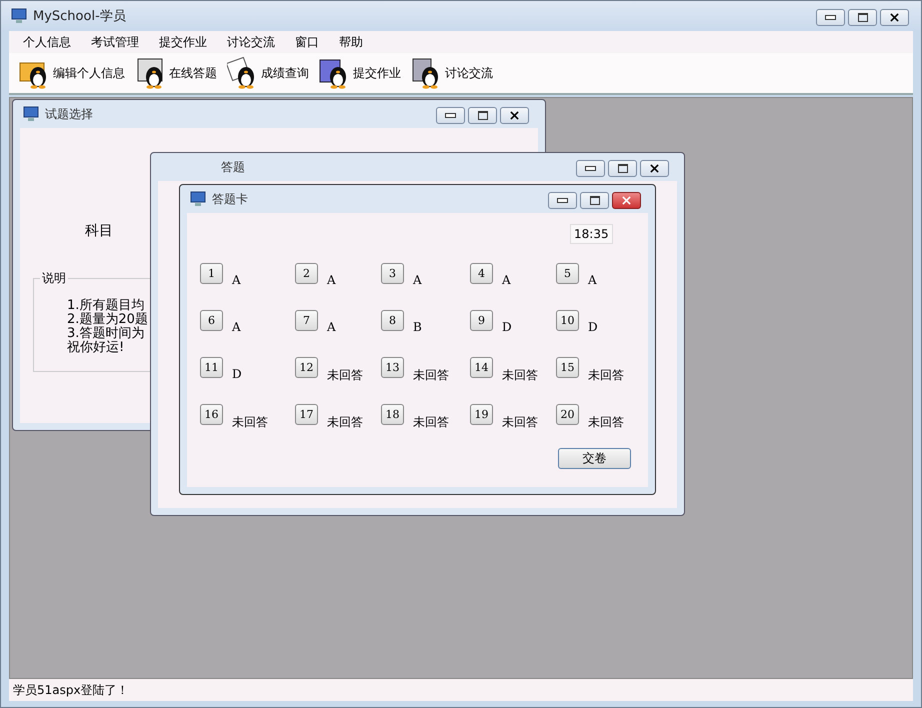  I want to click on group-label: 说明, so click(54, 278).